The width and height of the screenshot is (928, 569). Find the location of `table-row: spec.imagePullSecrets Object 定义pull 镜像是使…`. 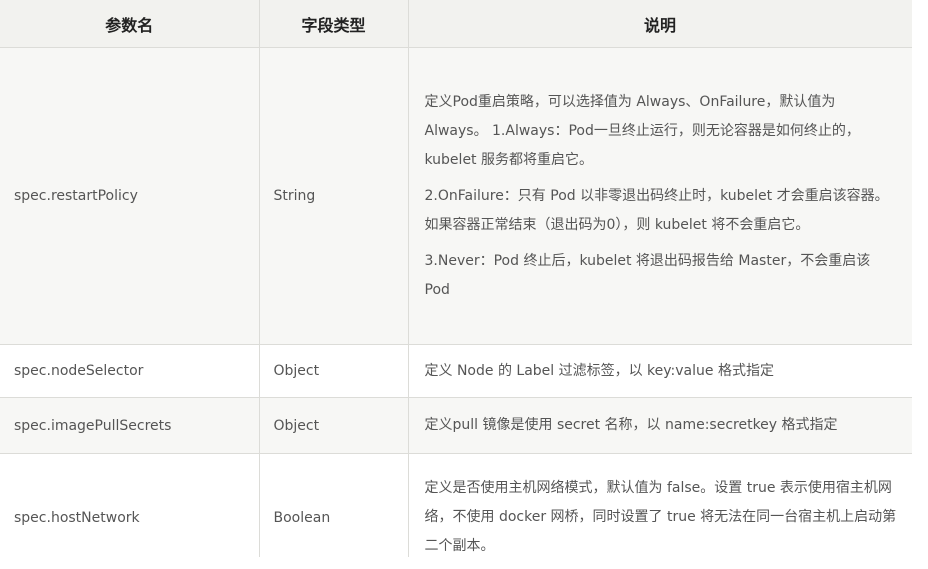

table-row: spec.imagePullSecrets Object 定义pull 镜像是使… is located at coordinates (456, 425).